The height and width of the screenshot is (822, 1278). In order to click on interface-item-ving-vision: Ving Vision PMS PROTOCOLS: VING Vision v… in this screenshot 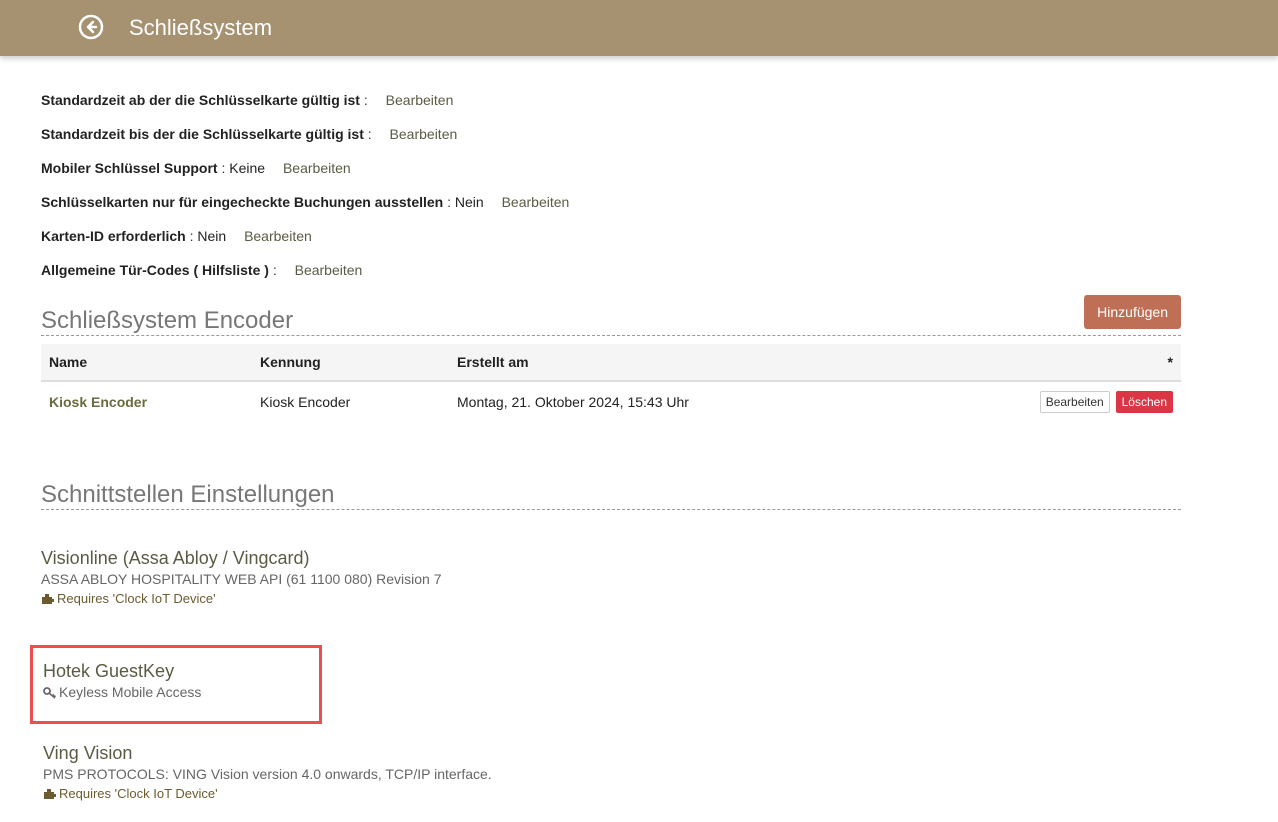, I will do `click(267, 773)`.